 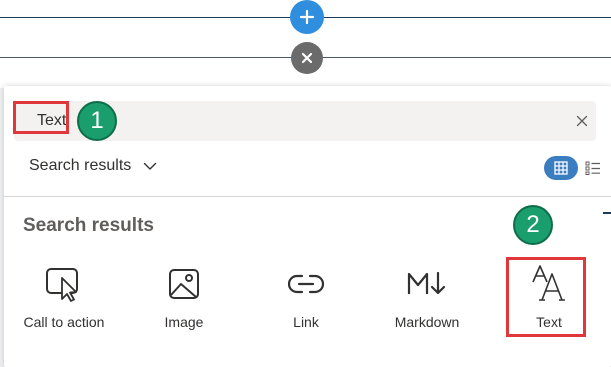 I want to click on link-icon, so click(x=306, y=284).